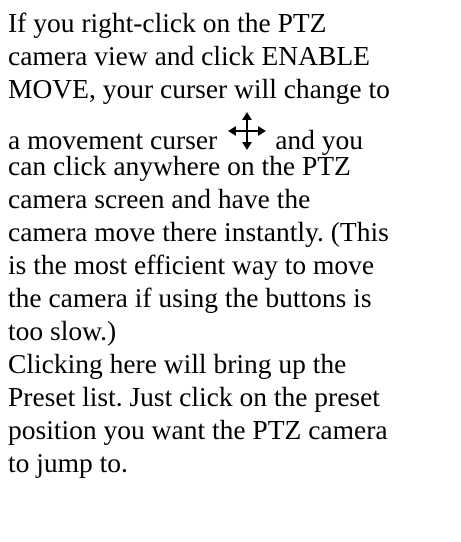 The height and width of the screenshot is (542, 461). What do you see at coordinates (189, 55) in the screenshot?
I see `text-line: camera view and click ENABLE` at bounding box center [189, 55].